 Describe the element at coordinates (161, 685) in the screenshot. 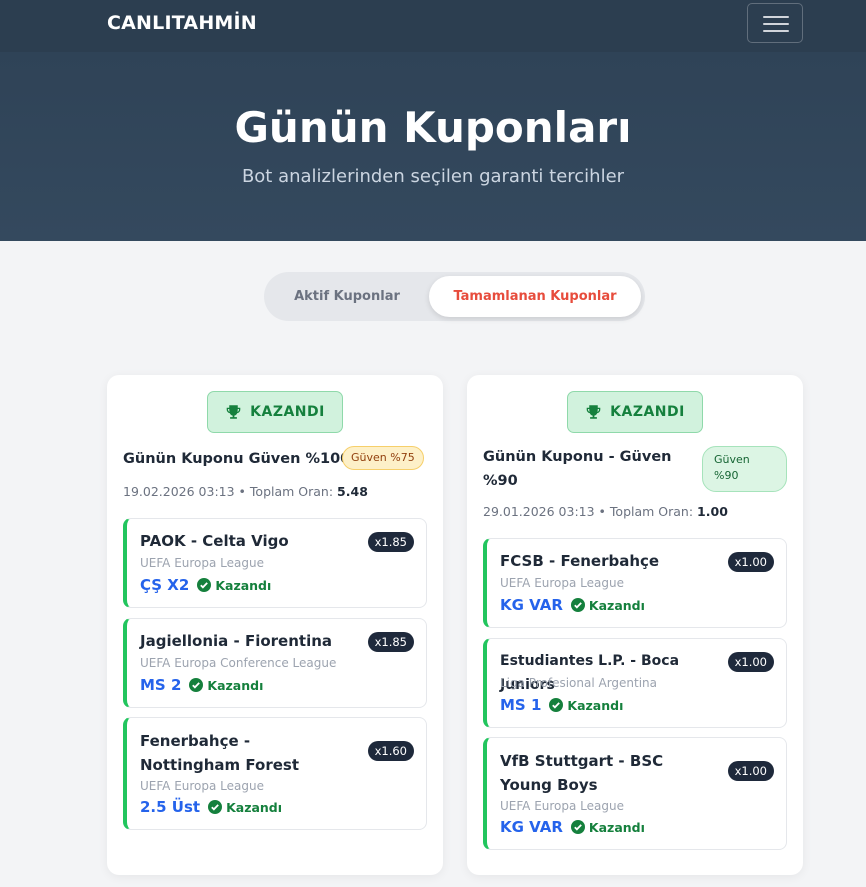

I see `pick-value: MS 2` at that location.